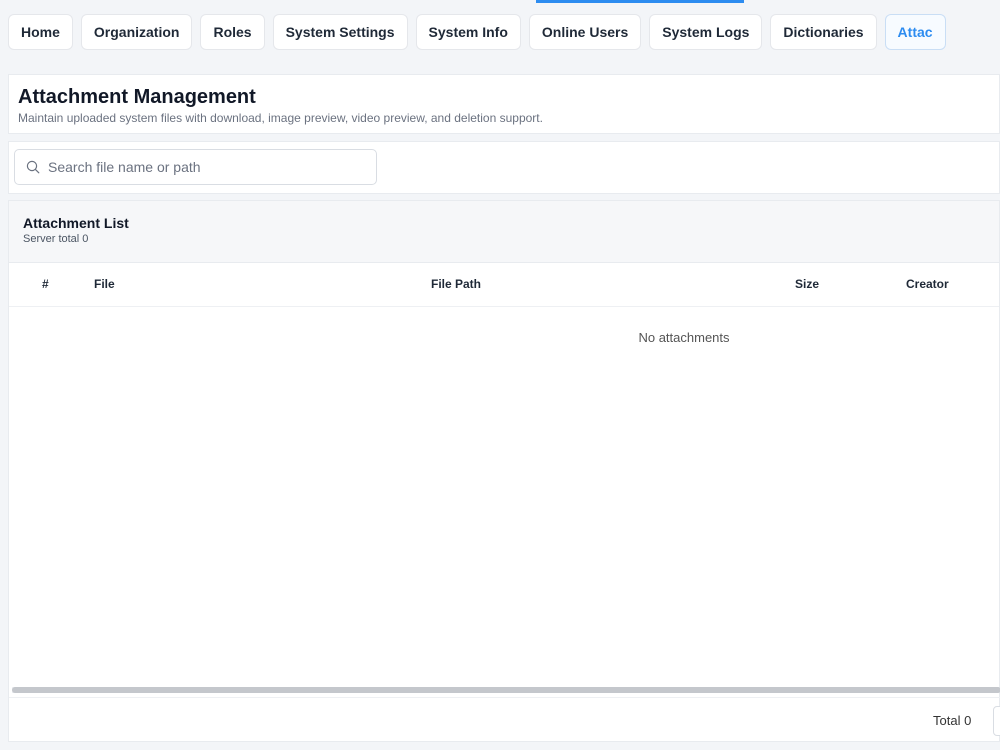 The image size is (1000, 750). What do you see at coordinates (504, 285) in the screenshot?
I see `table-header: # File File Path Size Creator` at bounding box center [504, 285].